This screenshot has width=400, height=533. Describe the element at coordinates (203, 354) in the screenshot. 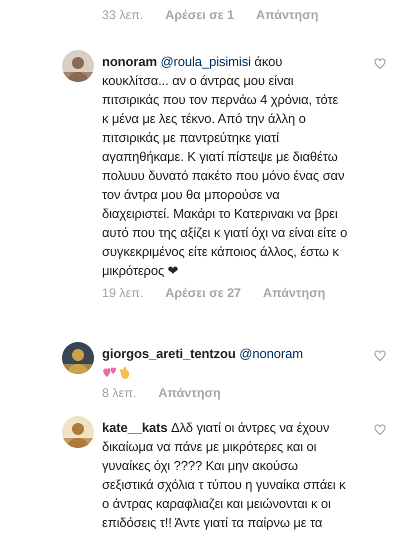

I see `comment-text: giorgos_areti_tentzou @nonoram` at that location.